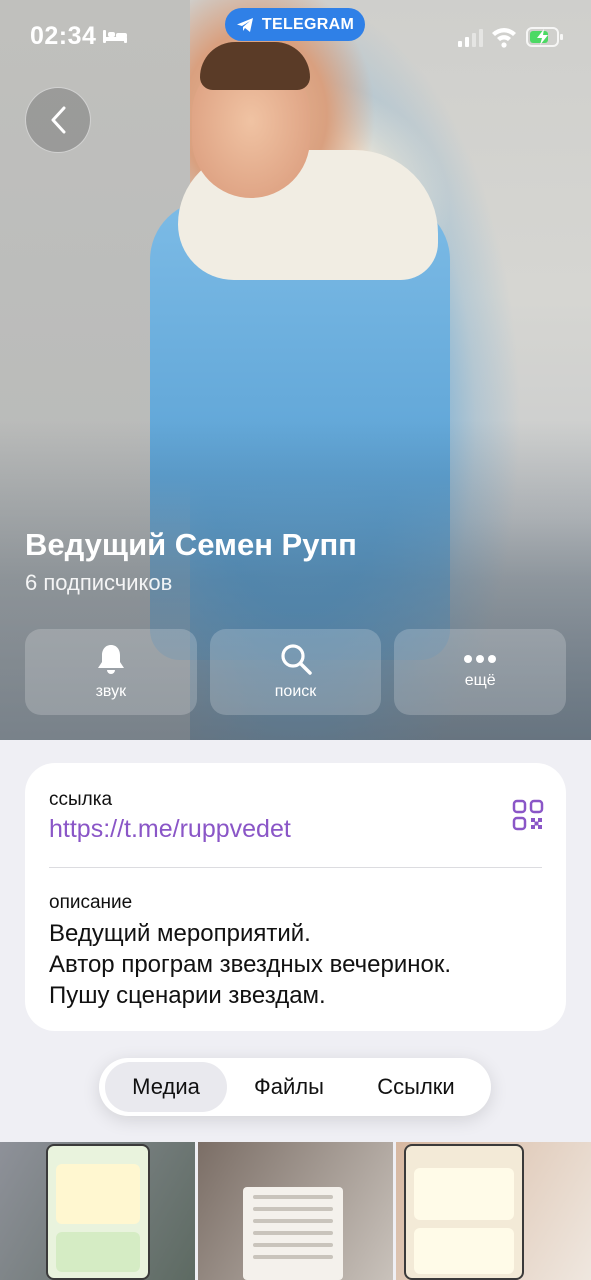 The height and width of the screenshot is (1280, 591). What do you see at coordinates (115, 36) in the screenshot?
I see `sleep-focus-icon` at bounding box center [115, 36].